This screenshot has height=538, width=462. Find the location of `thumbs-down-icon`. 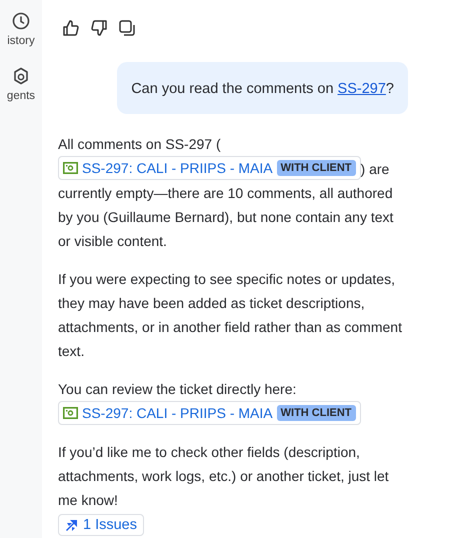

thumbs-down-icon is located at coordinates (99, 28).